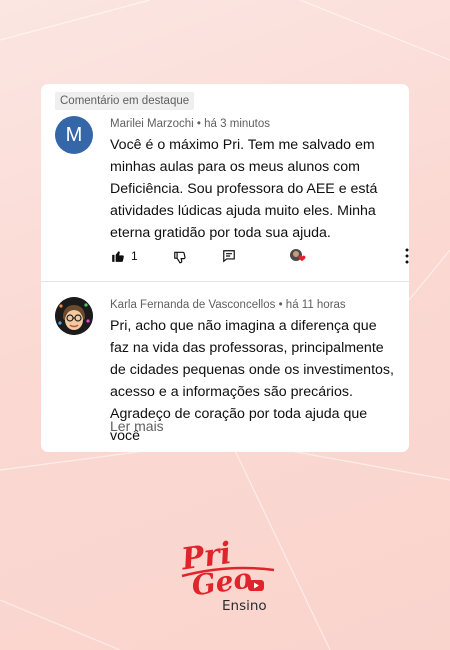  What do you see at coordinates (229, 258) in the screenshot?
I see `reply-icon` at bounding box center [229, 258].